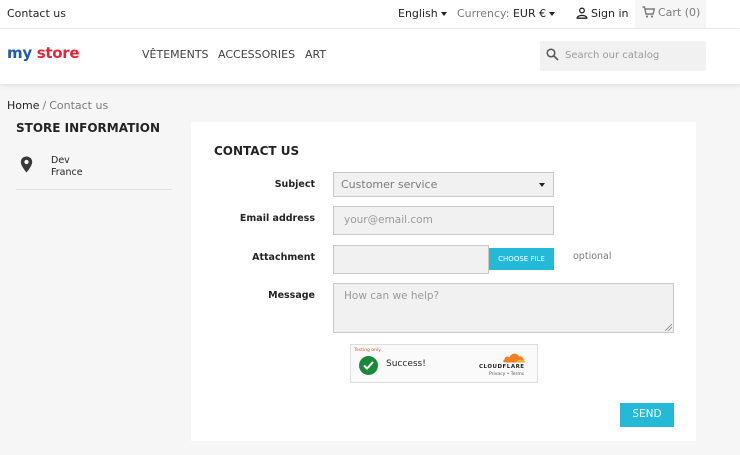 The width and height of the screenshot is (740, 455). Describe the element at coordinates (19, 53) in the screenshot. I see `logo-part-my: my` at that location.